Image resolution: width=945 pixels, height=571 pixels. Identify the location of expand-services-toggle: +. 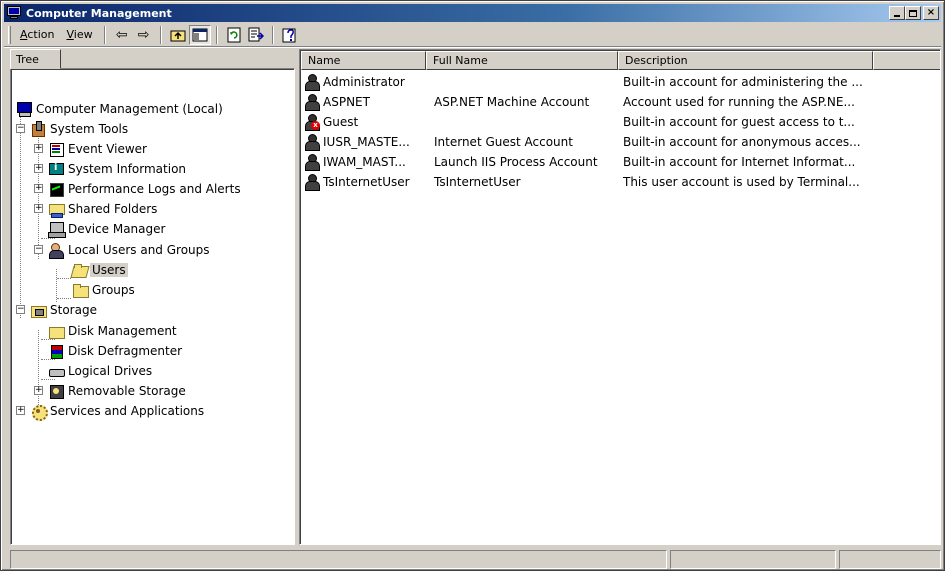
(20, 410).